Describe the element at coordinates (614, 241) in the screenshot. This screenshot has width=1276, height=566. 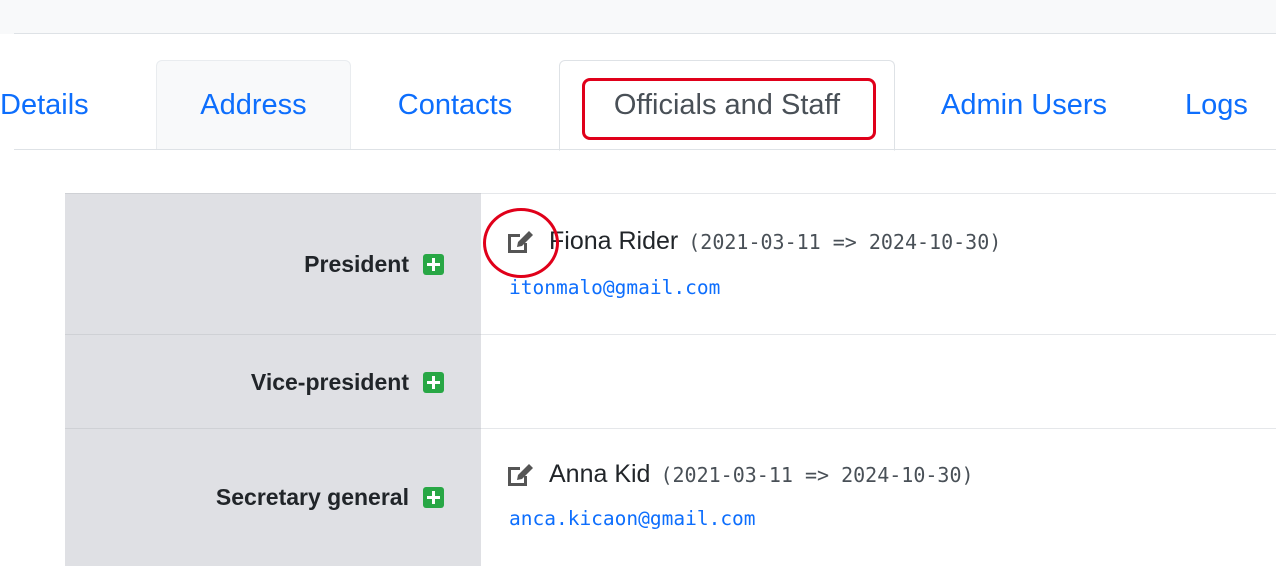
I see `official-name: Fiona Rider` at that location.